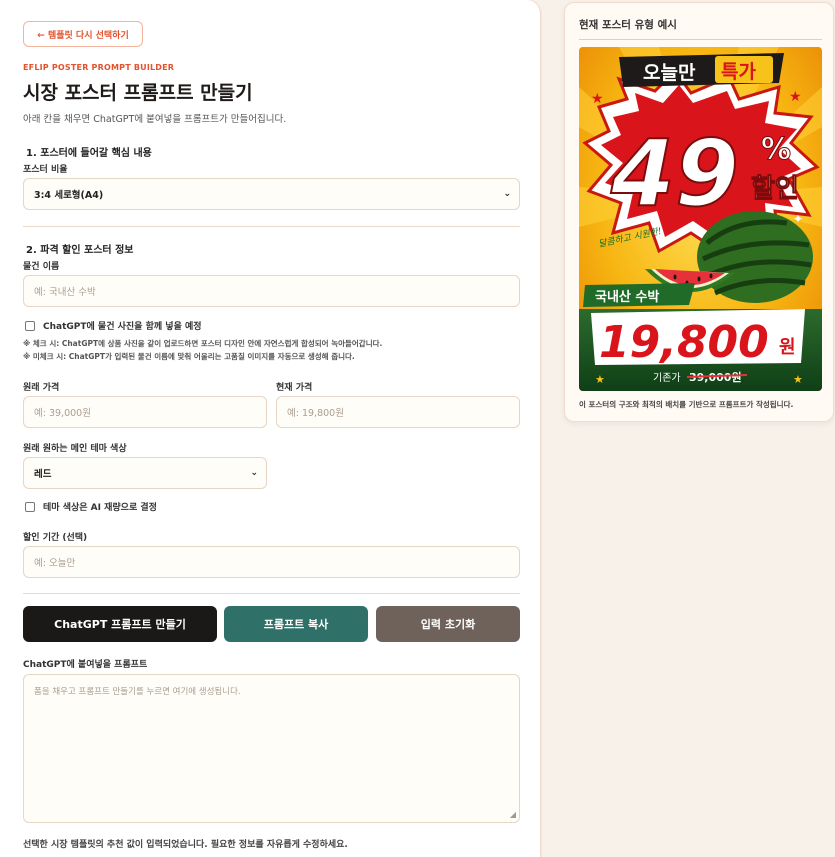 Image resolution: width=835 pixels, height=857 pixels. What do you see at coordinates (669, 73) in the screenshot?
I see `poster-banner-a: 오늘만` at bounding box center [669, 73].